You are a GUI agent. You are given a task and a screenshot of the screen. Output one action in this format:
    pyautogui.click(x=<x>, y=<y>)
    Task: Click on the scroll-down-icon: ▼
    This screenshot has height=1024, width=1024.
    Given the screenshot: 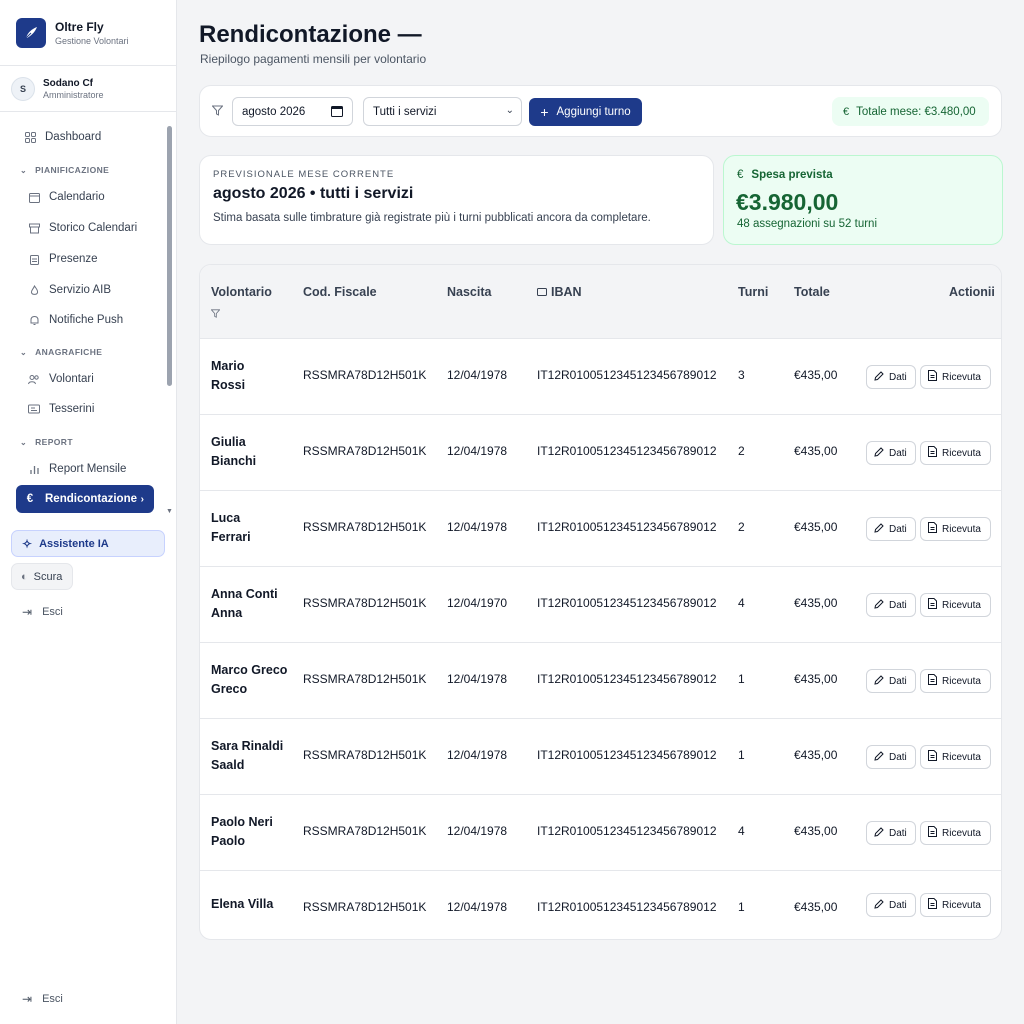 What is the action you would take?
    pyautogui.click(x=169, y=511)
    